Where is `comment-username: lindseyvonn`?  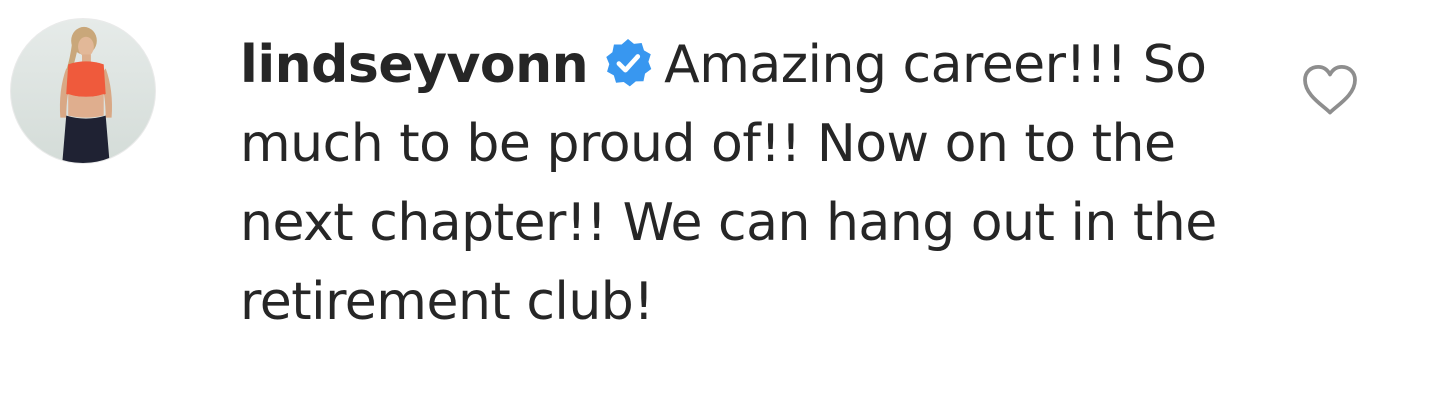
comment-username: lindseyvonn is located at coordinates (414, 65).